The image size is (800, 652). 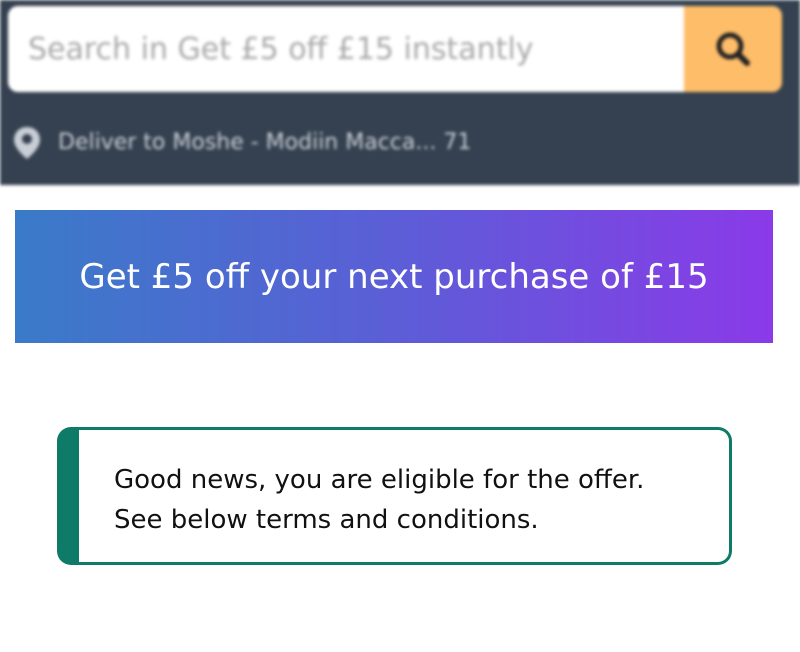 I want to click on search-input, so click(x=346, y=49).